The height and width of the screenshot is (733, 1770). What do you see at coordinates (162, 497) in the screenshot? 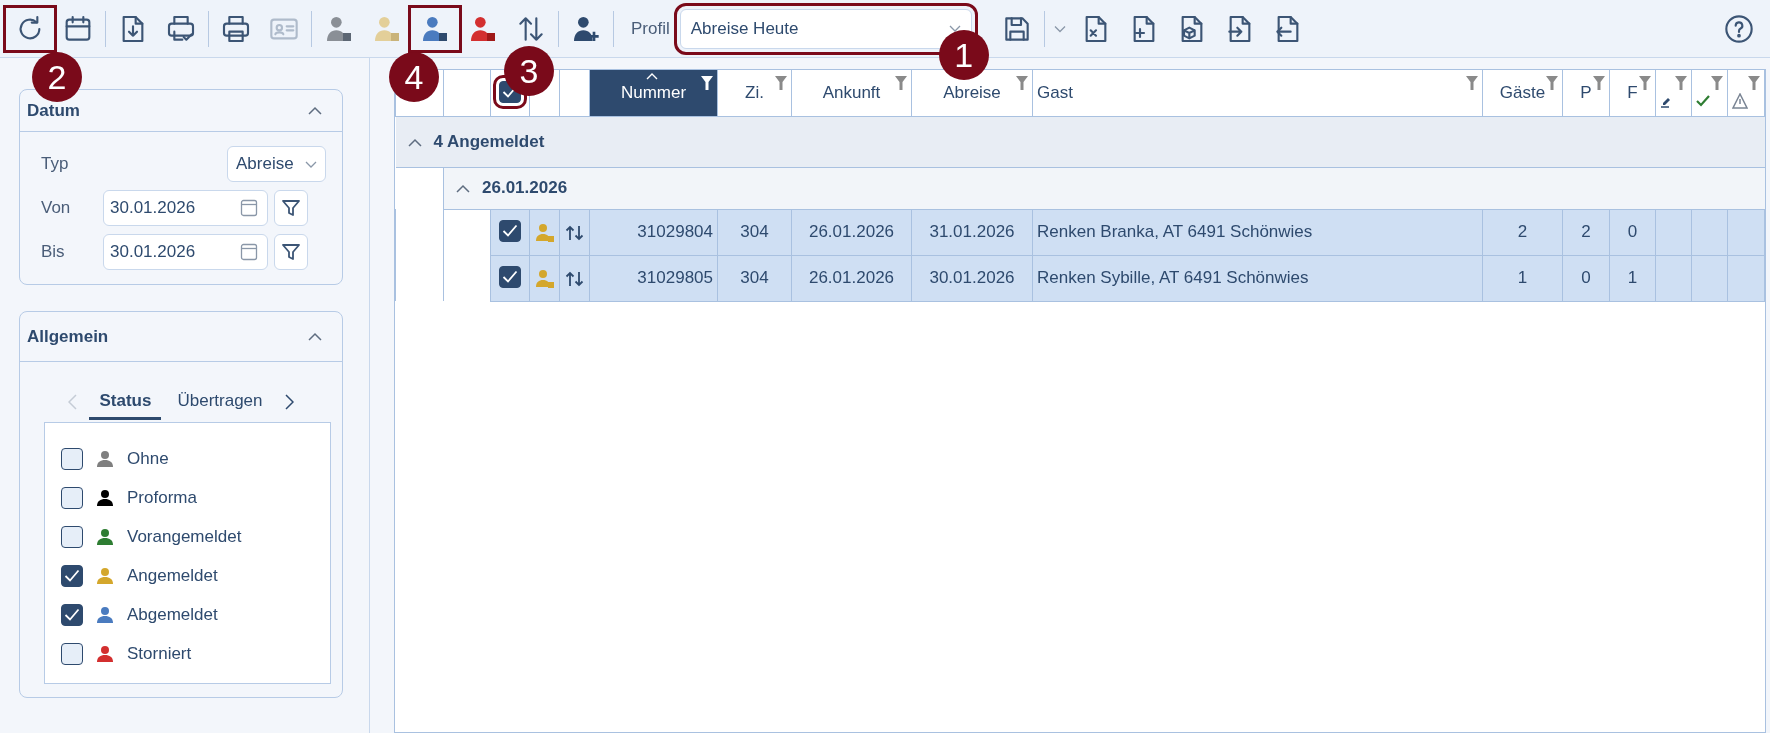
I see `status-label: Proforma` at bounding box center [162, 497].